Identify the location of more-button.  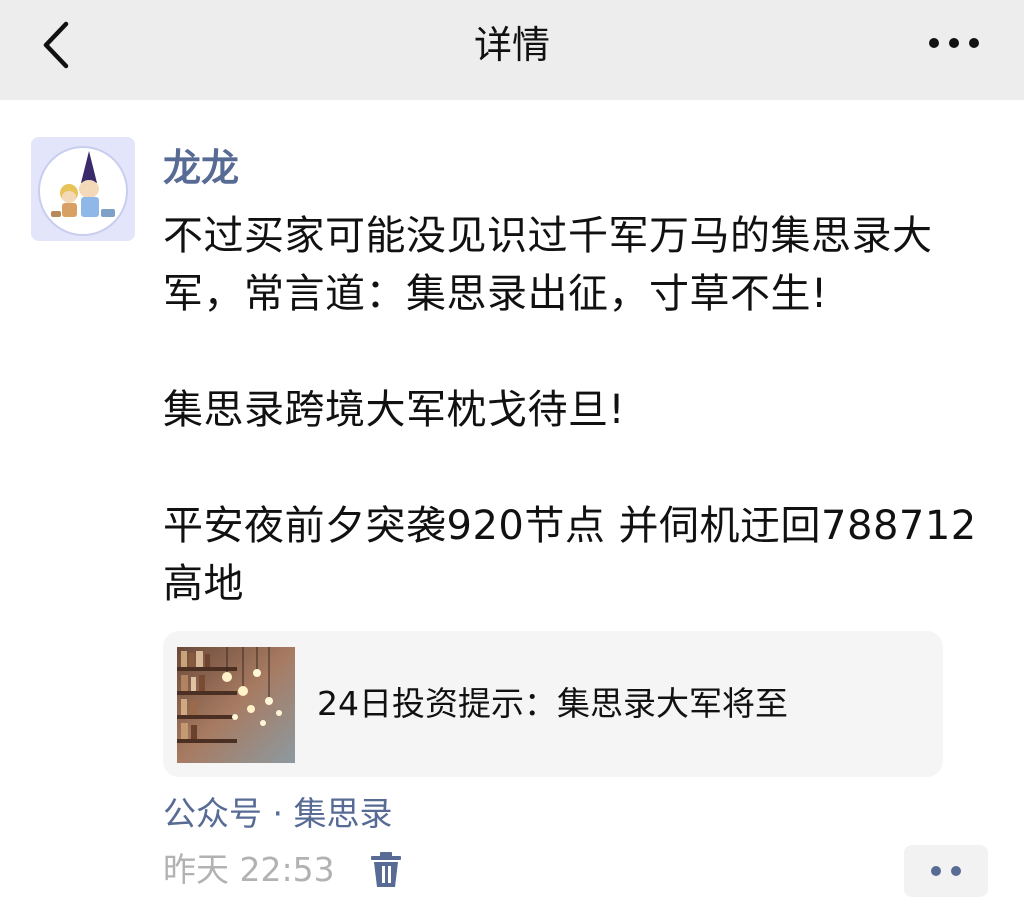
(954, 44).